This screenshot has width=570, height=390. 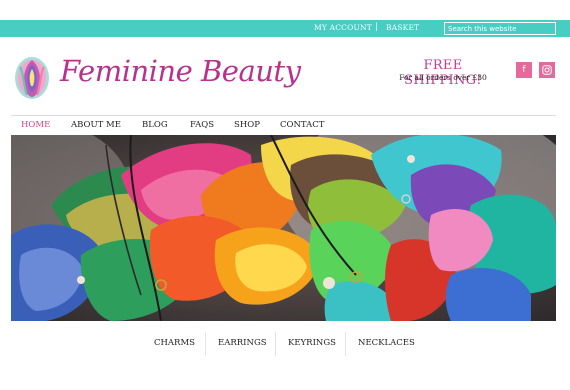 What do you see at coordinates (35, 125) in the screenshot?
I see `nav-home: HOME` at bounding box center [35, 125].